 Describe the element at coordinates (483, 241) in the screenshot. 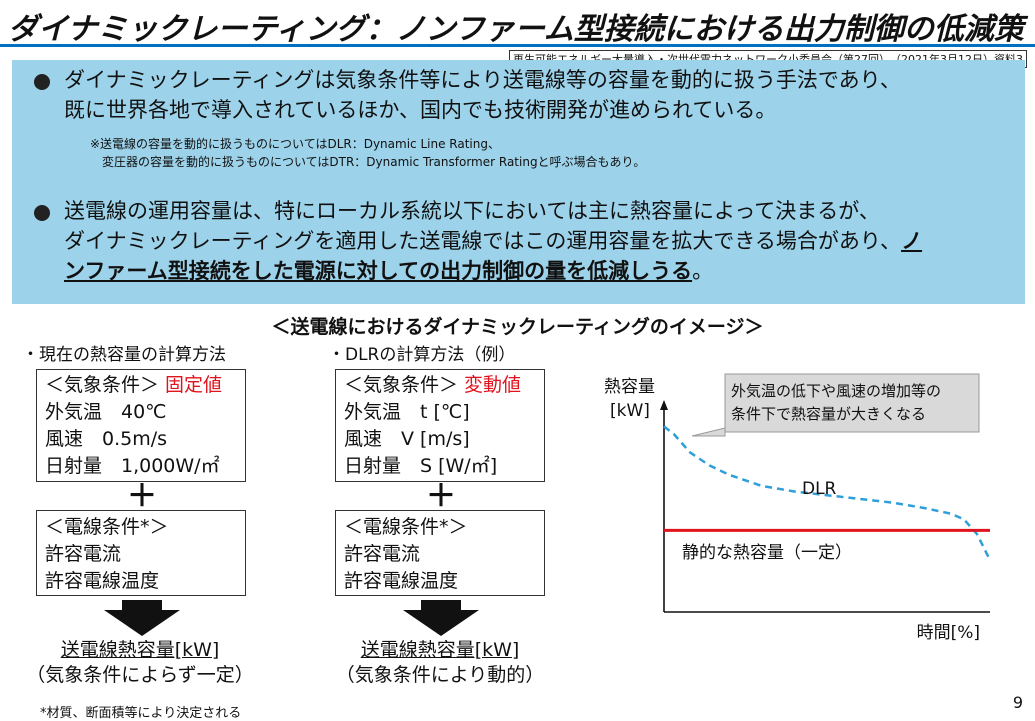

I see `bullet2-line2-text: ダイナミックレーティングを適用した送電線ではこの運用容量を拡大できる場合があり、` at that location.